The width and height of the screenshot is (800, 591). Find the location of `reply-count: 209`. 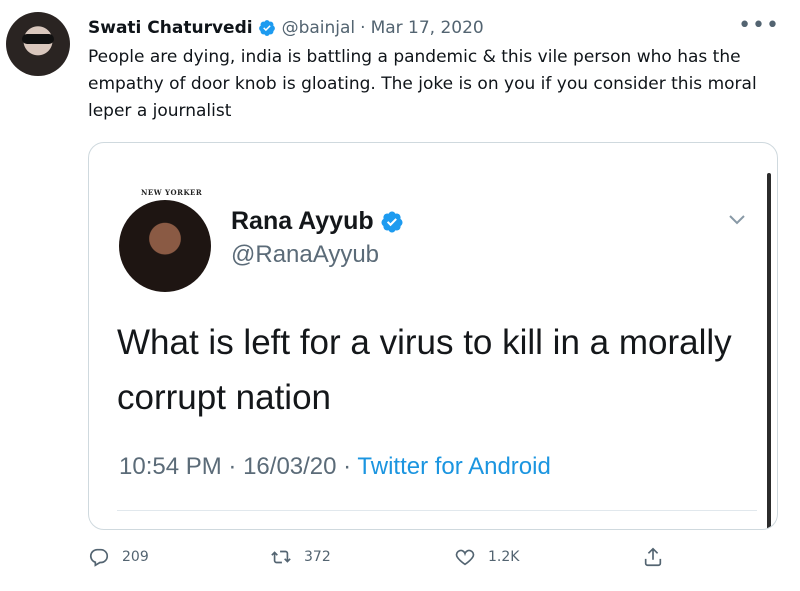

reply-count: 209 is located at coordinates (135, 557).